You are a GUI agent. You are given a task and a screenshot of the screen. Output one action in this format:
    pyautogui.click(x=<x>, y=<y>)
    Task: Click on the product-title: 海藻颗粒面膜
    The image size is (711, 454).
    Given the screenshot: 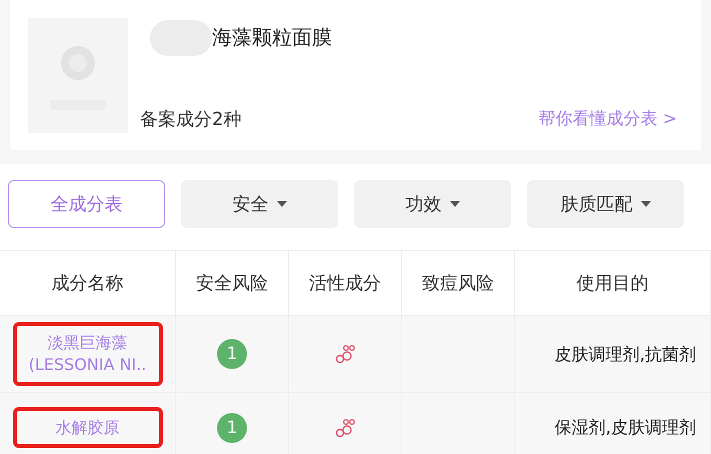 What is the action you would take?
    pyautogui.click(x=272, y=37)
    